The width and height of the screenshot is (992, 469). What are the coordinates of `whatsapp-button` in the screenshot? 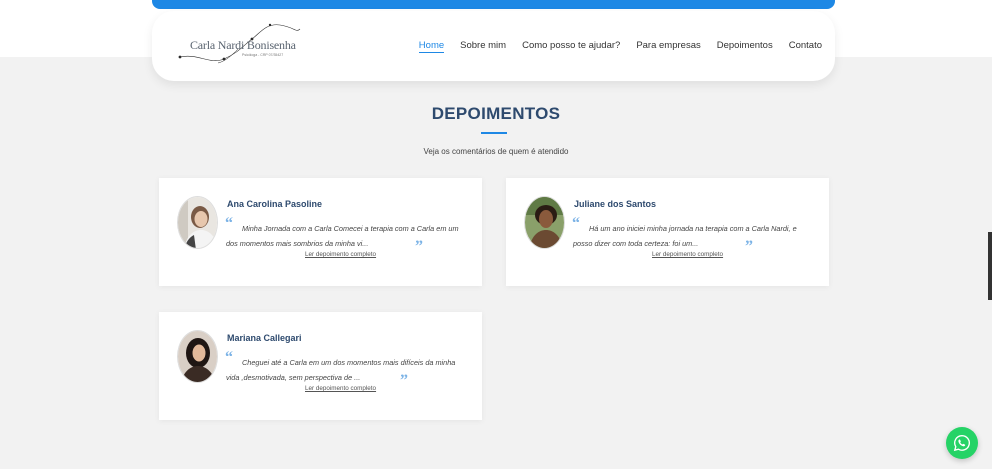 It's located at (962, 443).